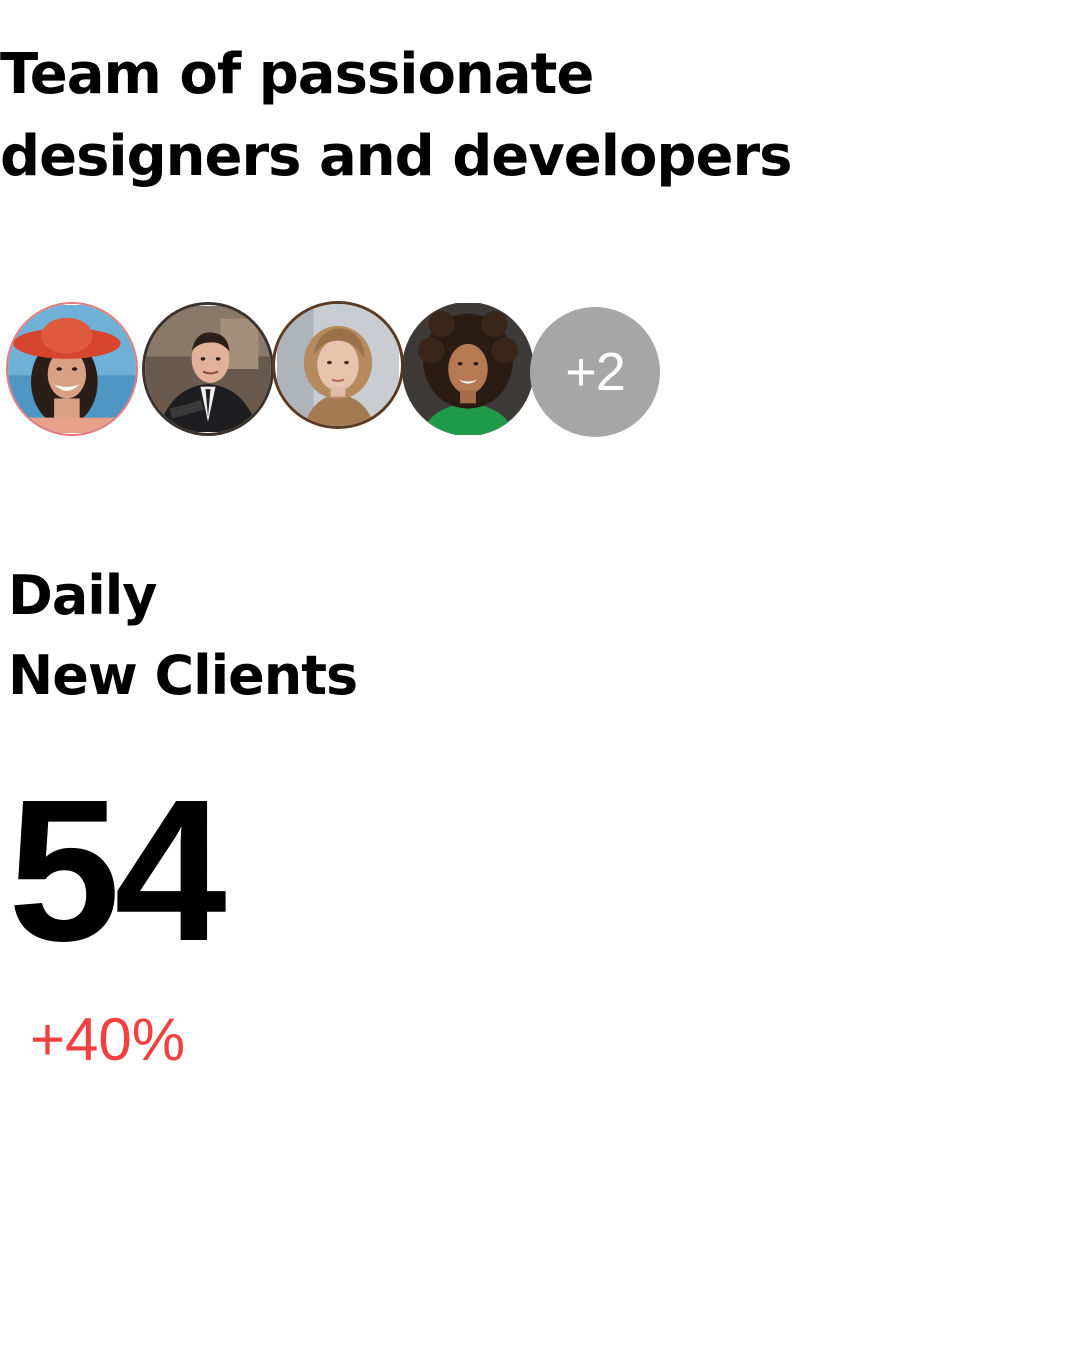 The image size is (1080, 1350). What do you see at coordinates (595, 372) in the screenshot?
I see `more-members-badge: +2` at bounding box center [595, 372].